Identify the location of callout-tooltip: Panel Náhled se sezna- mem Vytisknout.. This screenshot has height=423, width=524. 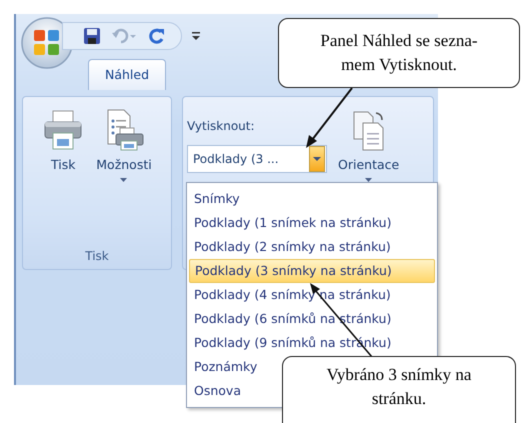
(399, 53).